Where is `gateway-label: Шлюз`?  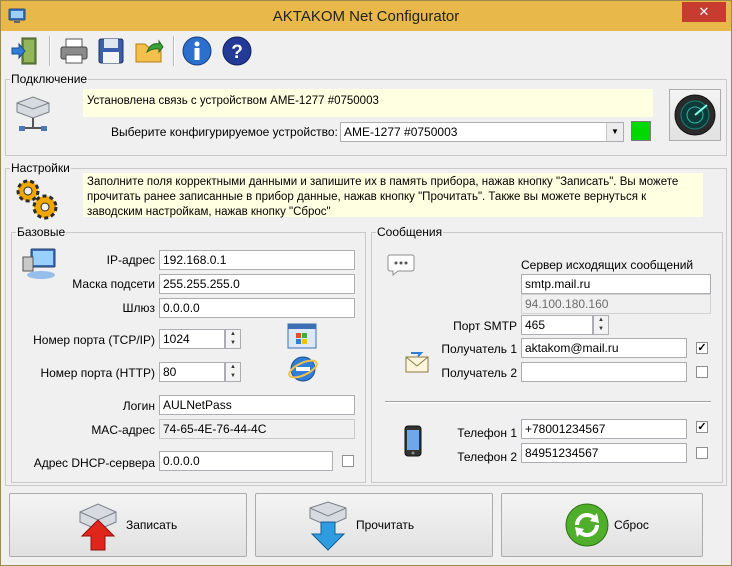
gateway-label: Шлюз is located at coordinates (138, 308).